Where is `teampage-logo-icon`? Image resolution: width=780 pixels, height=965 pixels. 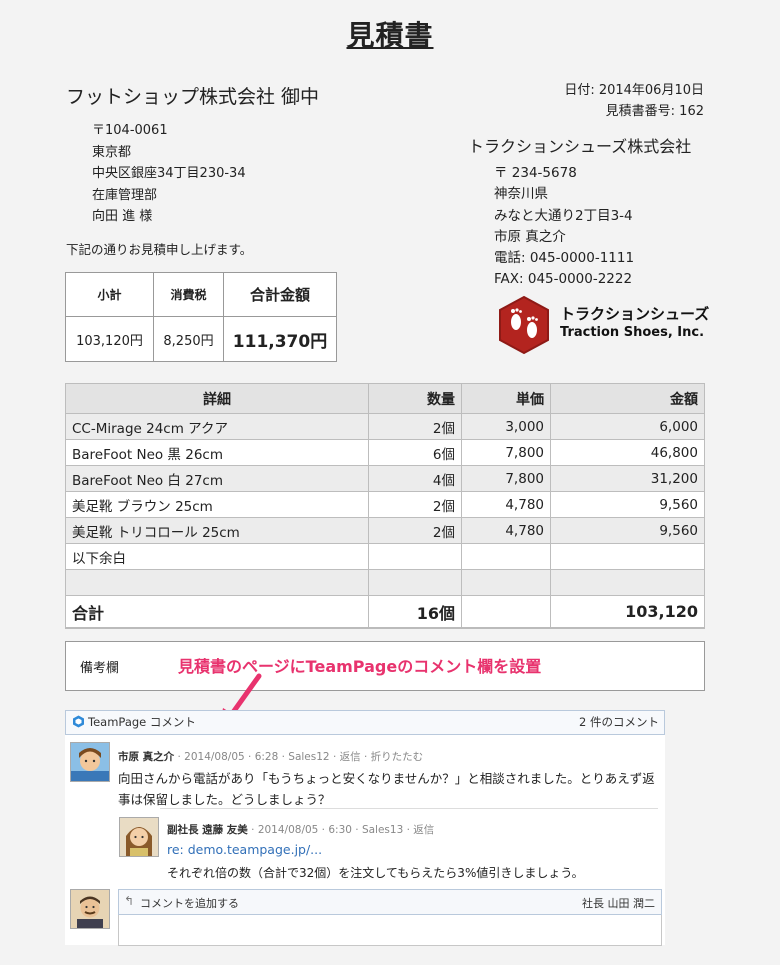 teampage-logo-icon is located at coordinates (78, 721).